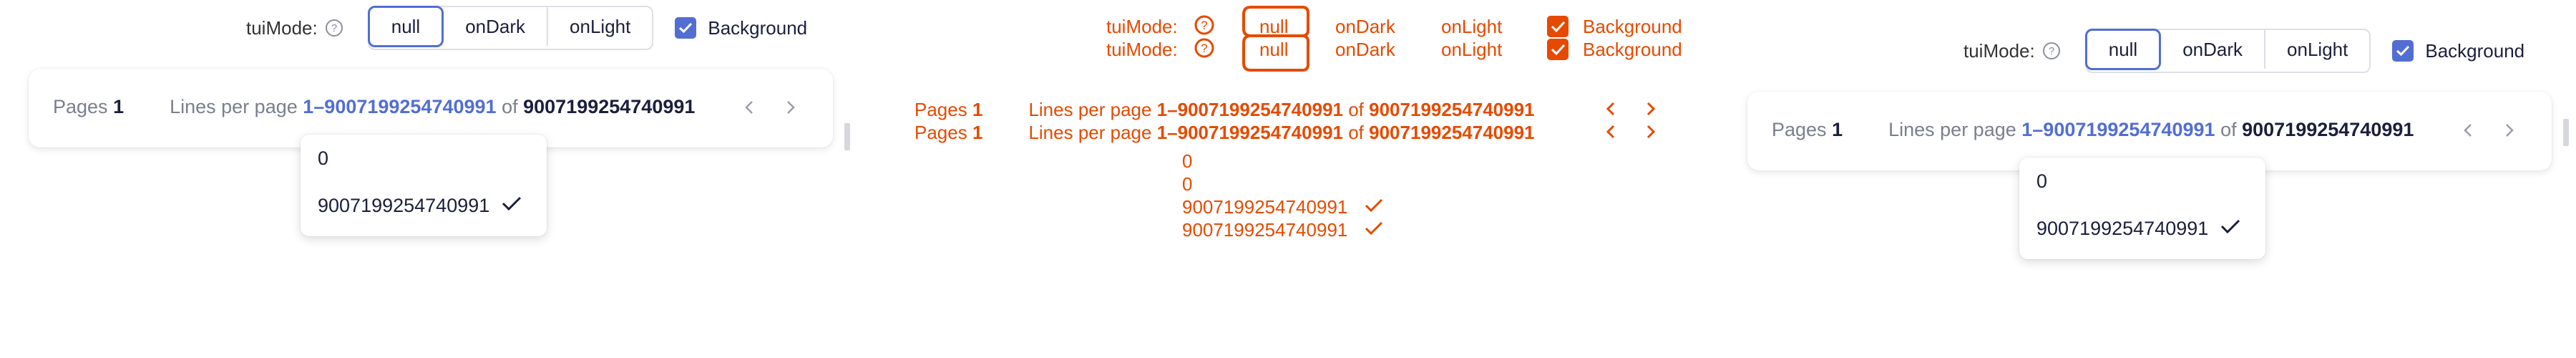 The width and height of the screenshot is (2576, 358). I want to click on diff-mode-null-2: null, so click(1274, 49).